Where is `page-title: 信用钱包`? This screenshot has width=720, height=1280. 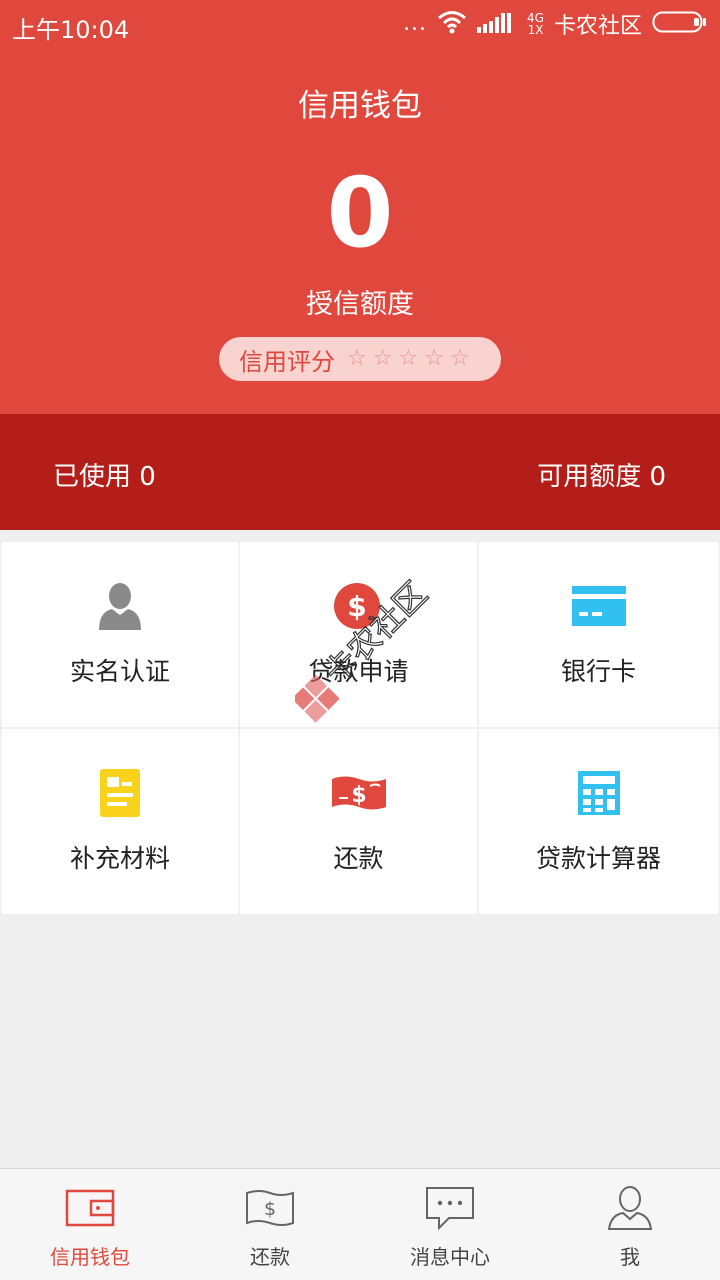 page-title: 信用钱包 is located at coordinates (360, 106).